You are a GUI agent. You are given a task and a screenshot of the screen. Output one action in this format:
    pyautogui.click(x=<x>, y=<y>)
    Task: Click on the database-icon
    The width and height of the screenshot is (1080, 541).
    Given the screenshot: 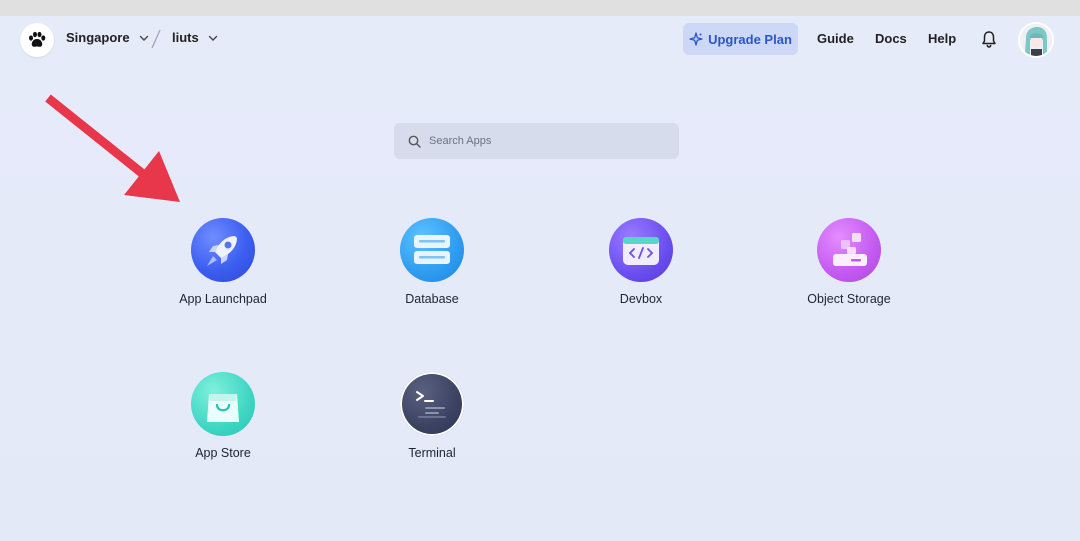 What is the action you would take?
    pyautogui.click(x=432, y=250)
    